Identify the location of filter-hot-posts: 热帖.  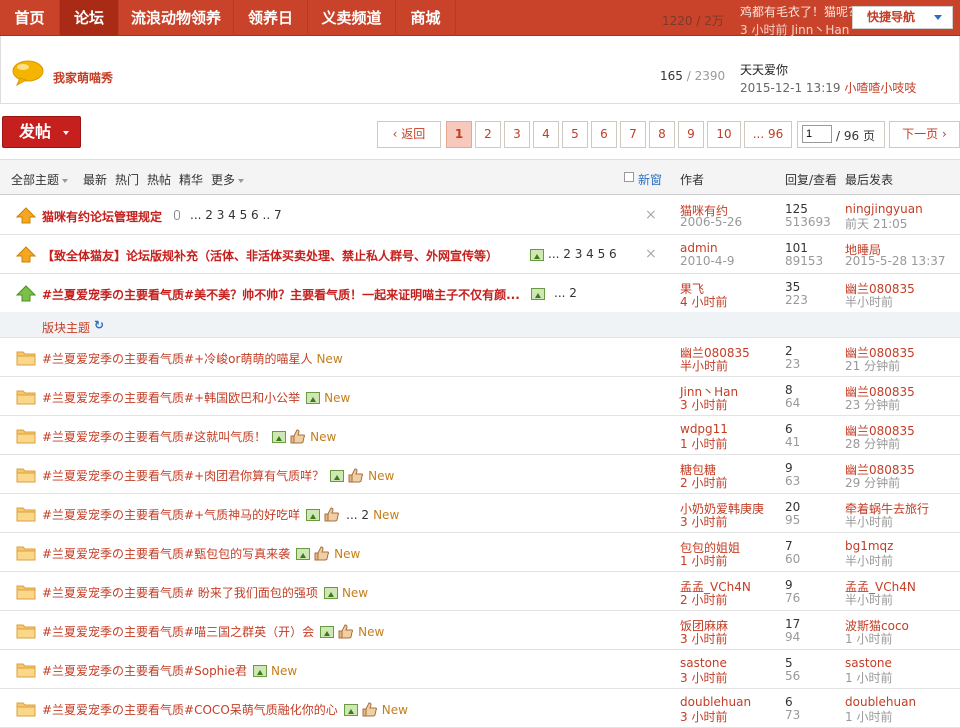
(159, 179).